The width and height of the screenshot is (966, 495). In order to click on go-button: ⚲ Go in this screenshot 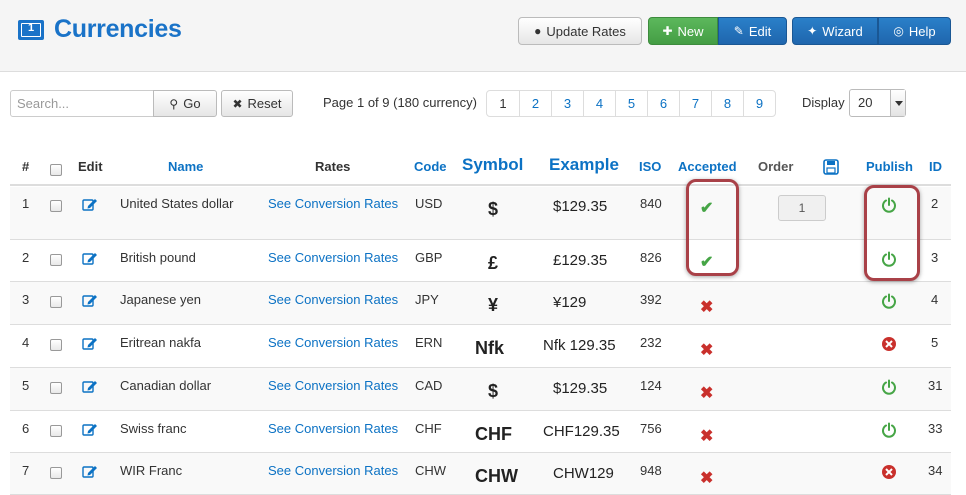, I will do `click(185, 103)`.